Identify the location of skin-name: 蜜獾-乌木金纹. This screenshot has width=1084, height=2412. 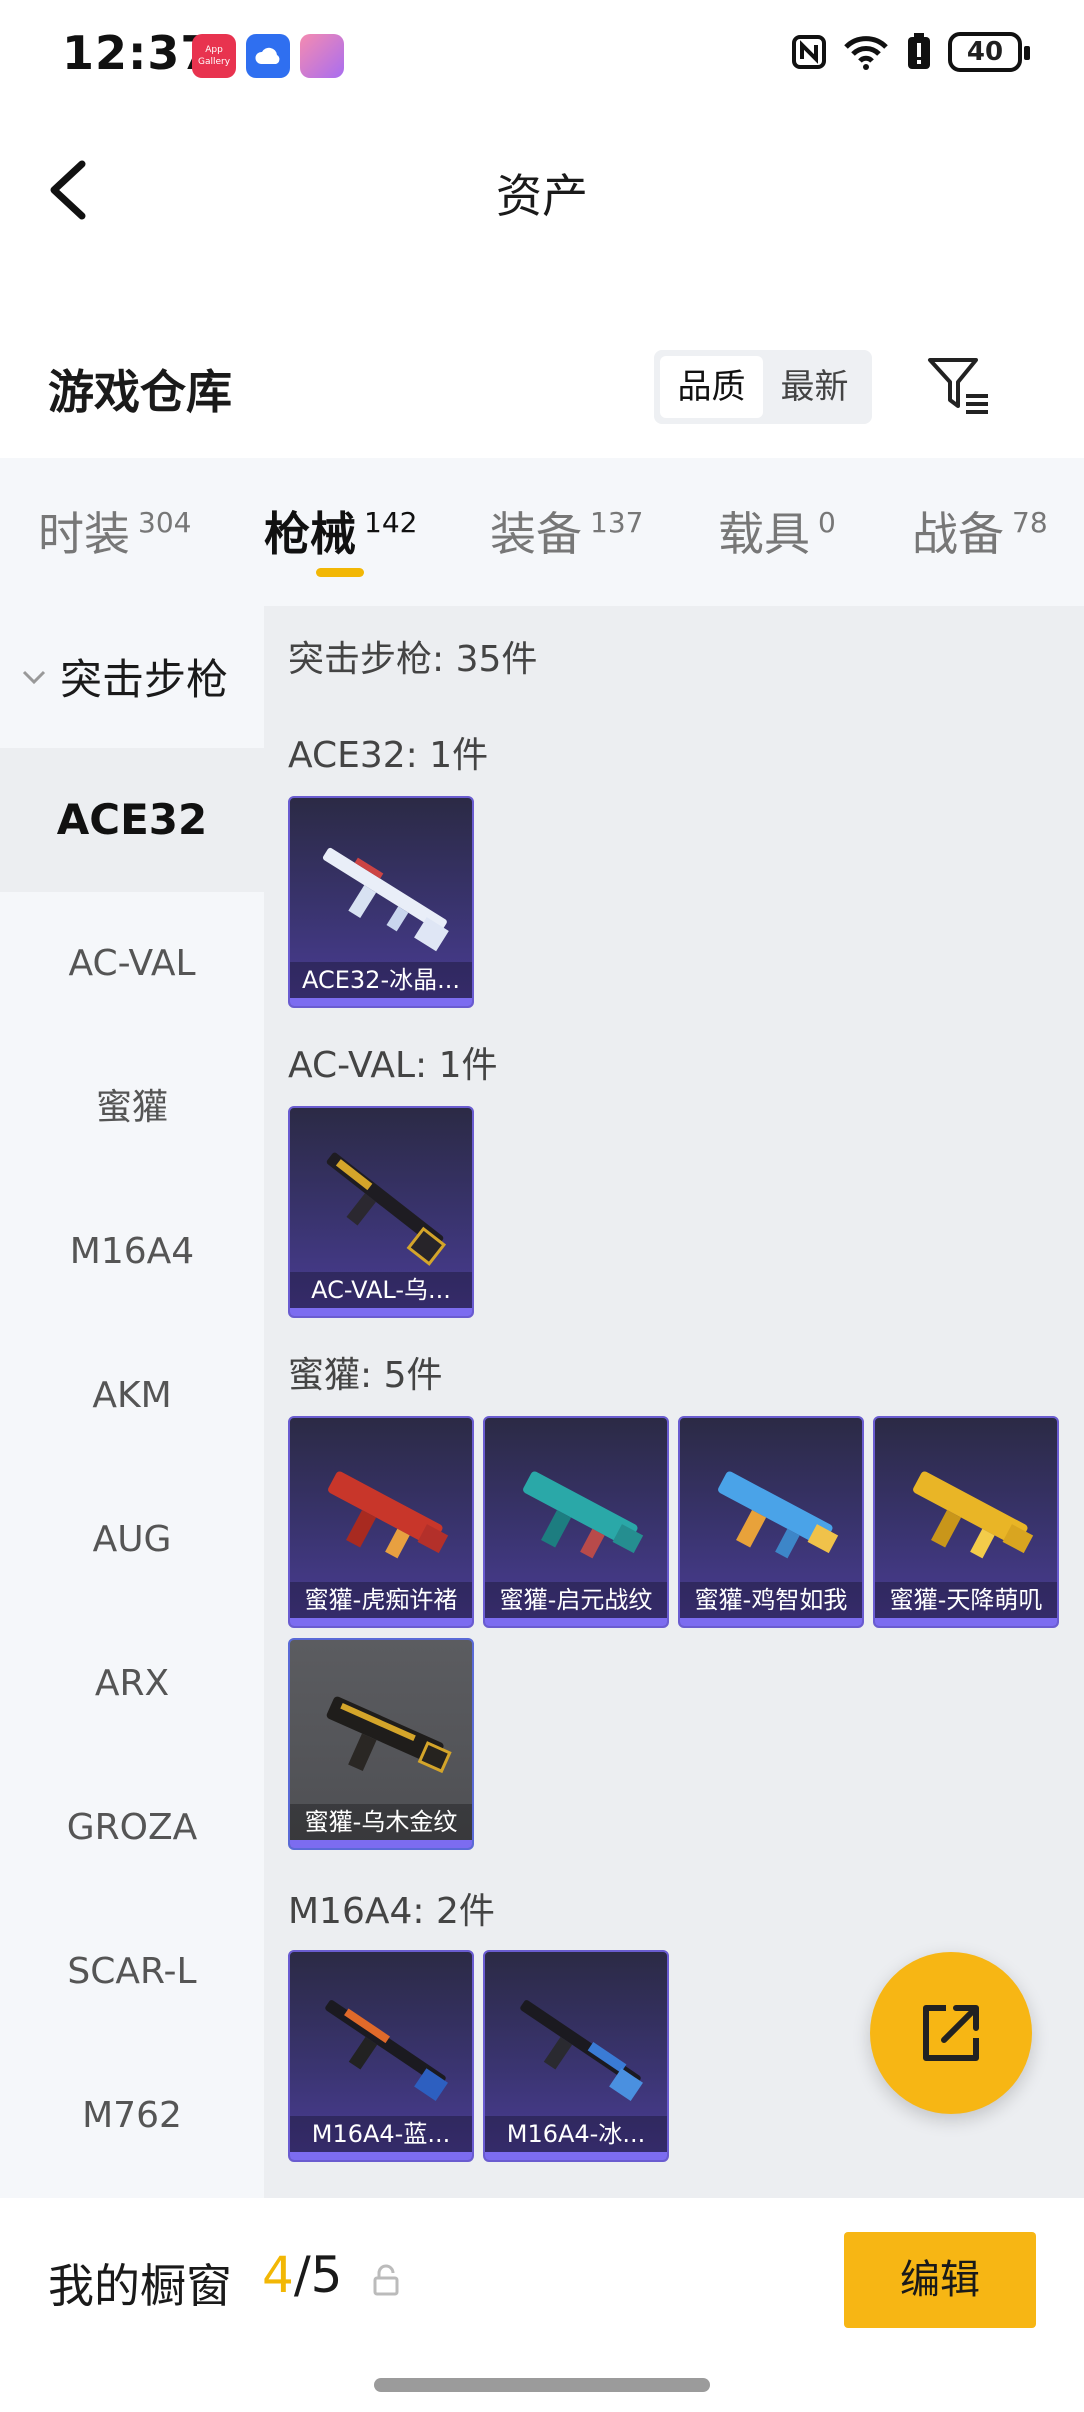
(381, 1822).